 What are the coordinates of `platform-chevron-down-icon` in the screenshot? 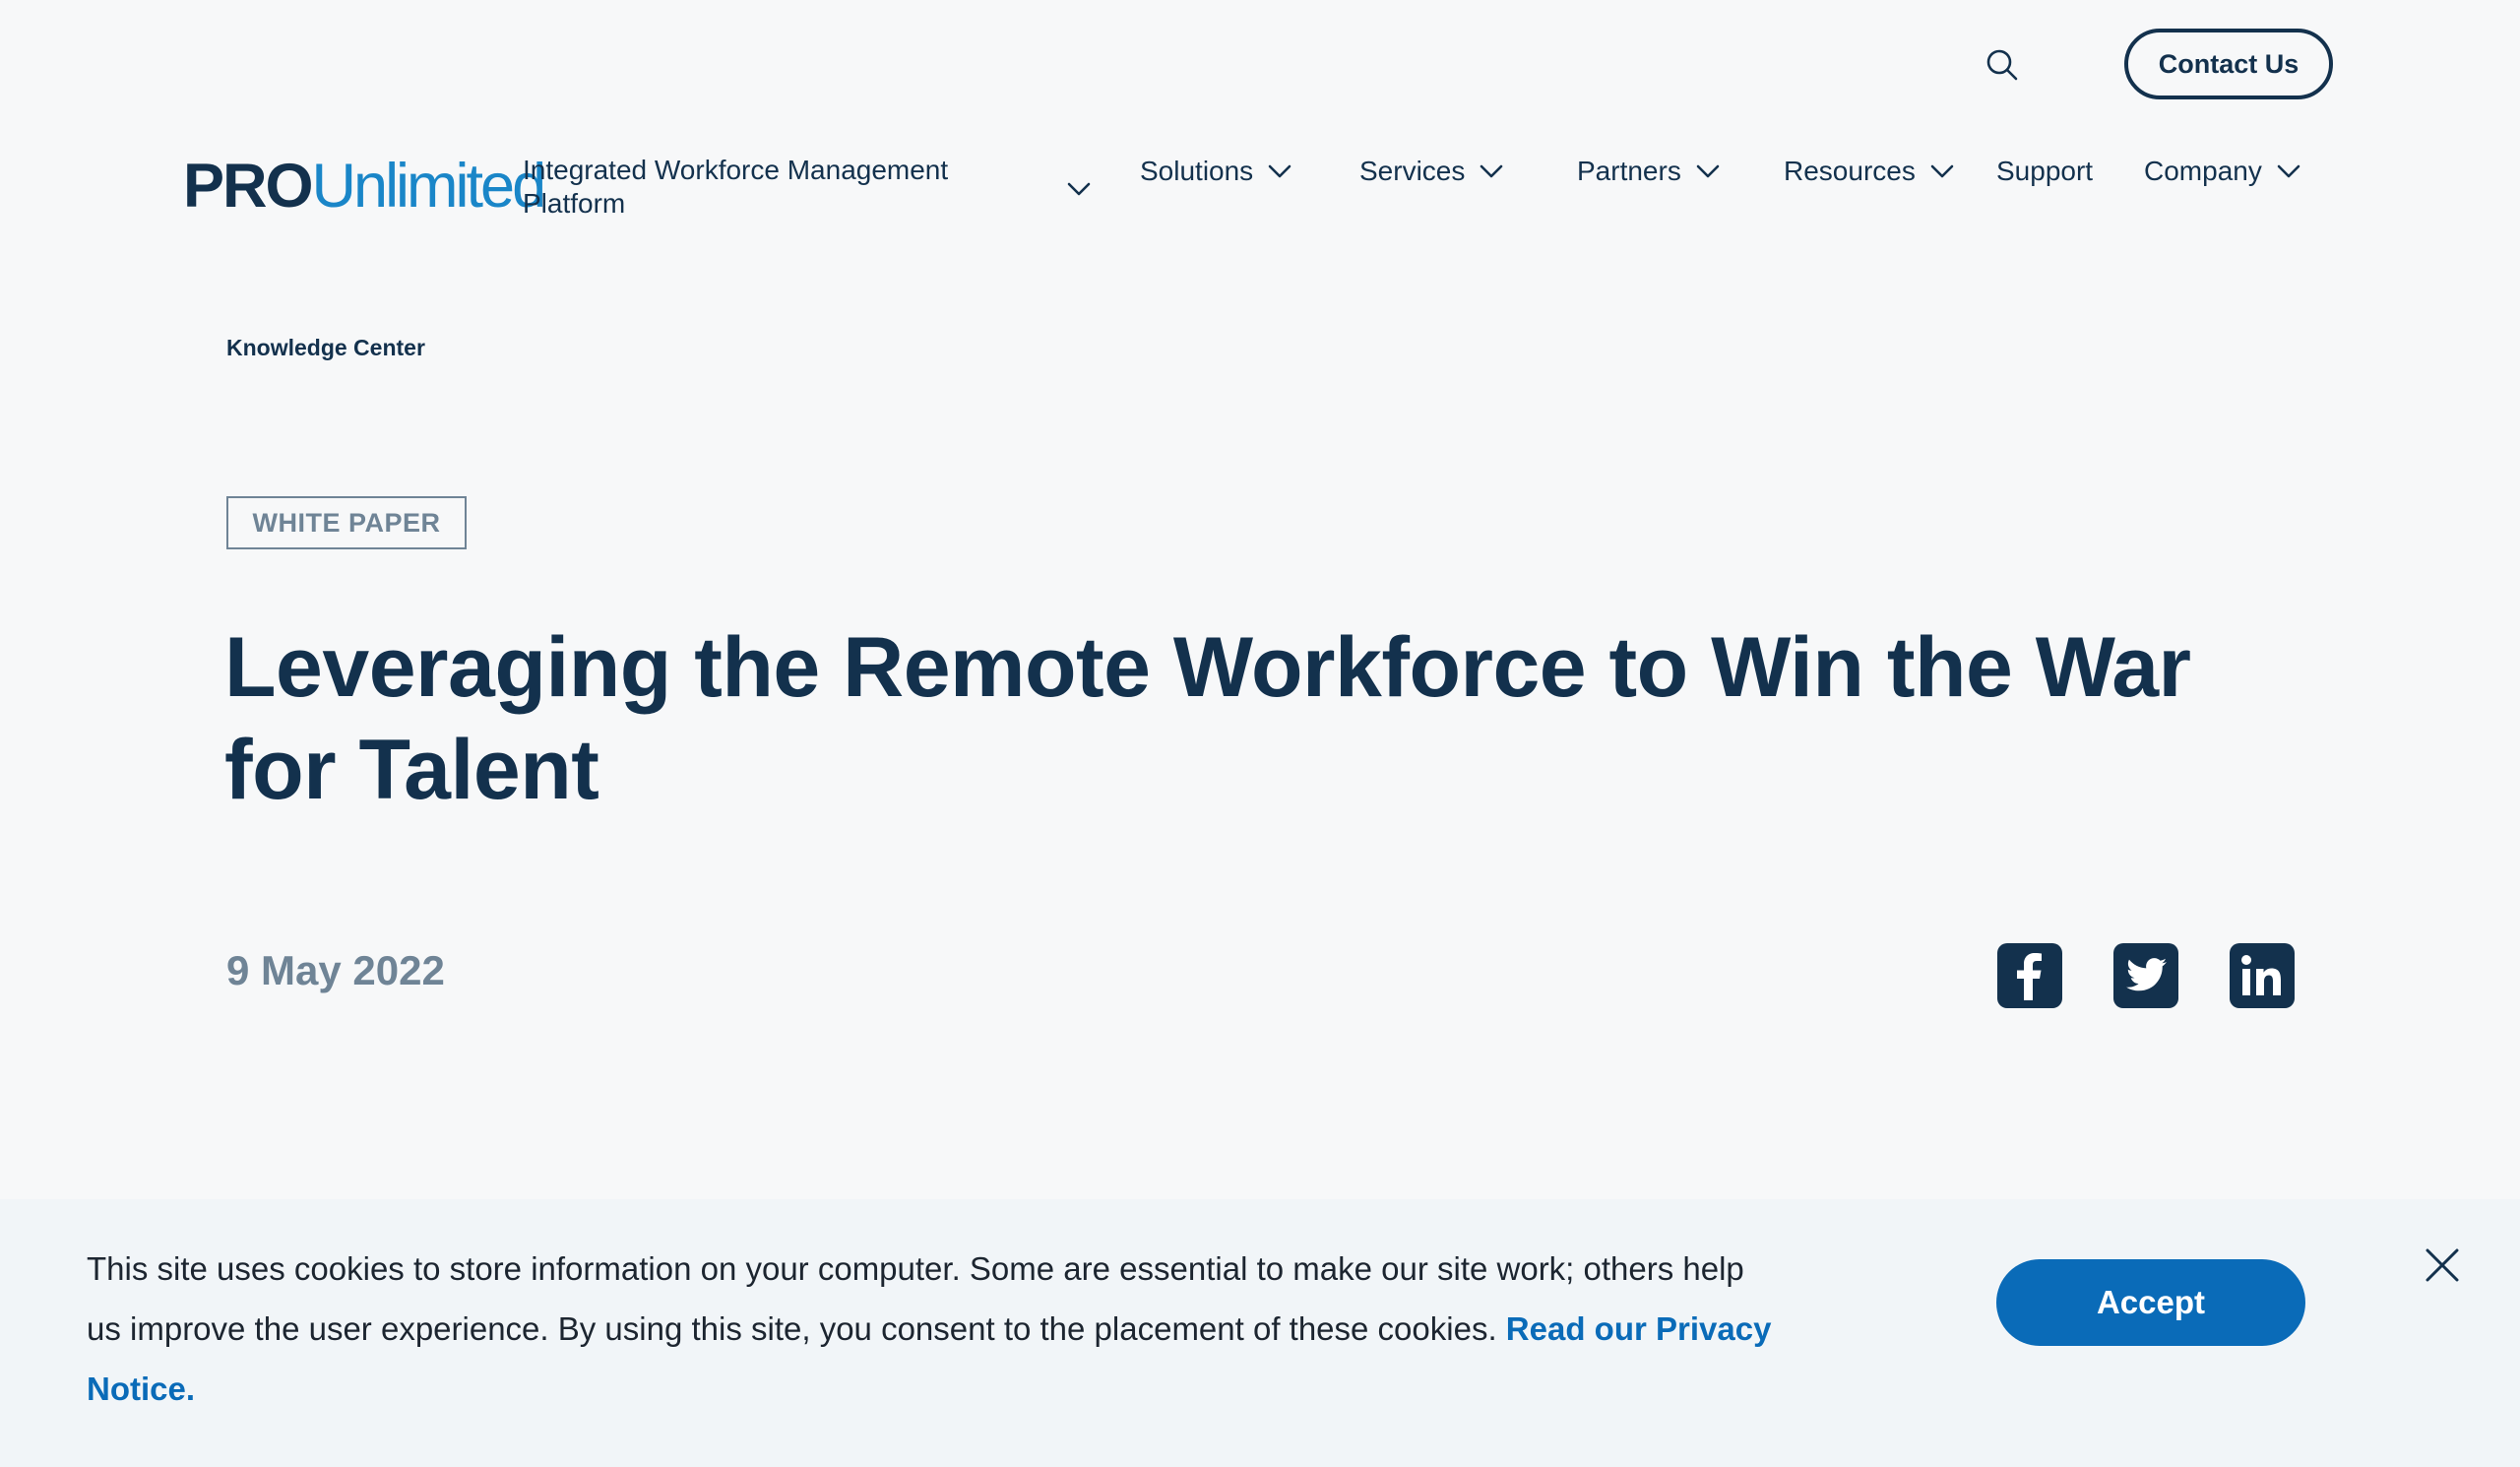 It's located at (1079, 189).